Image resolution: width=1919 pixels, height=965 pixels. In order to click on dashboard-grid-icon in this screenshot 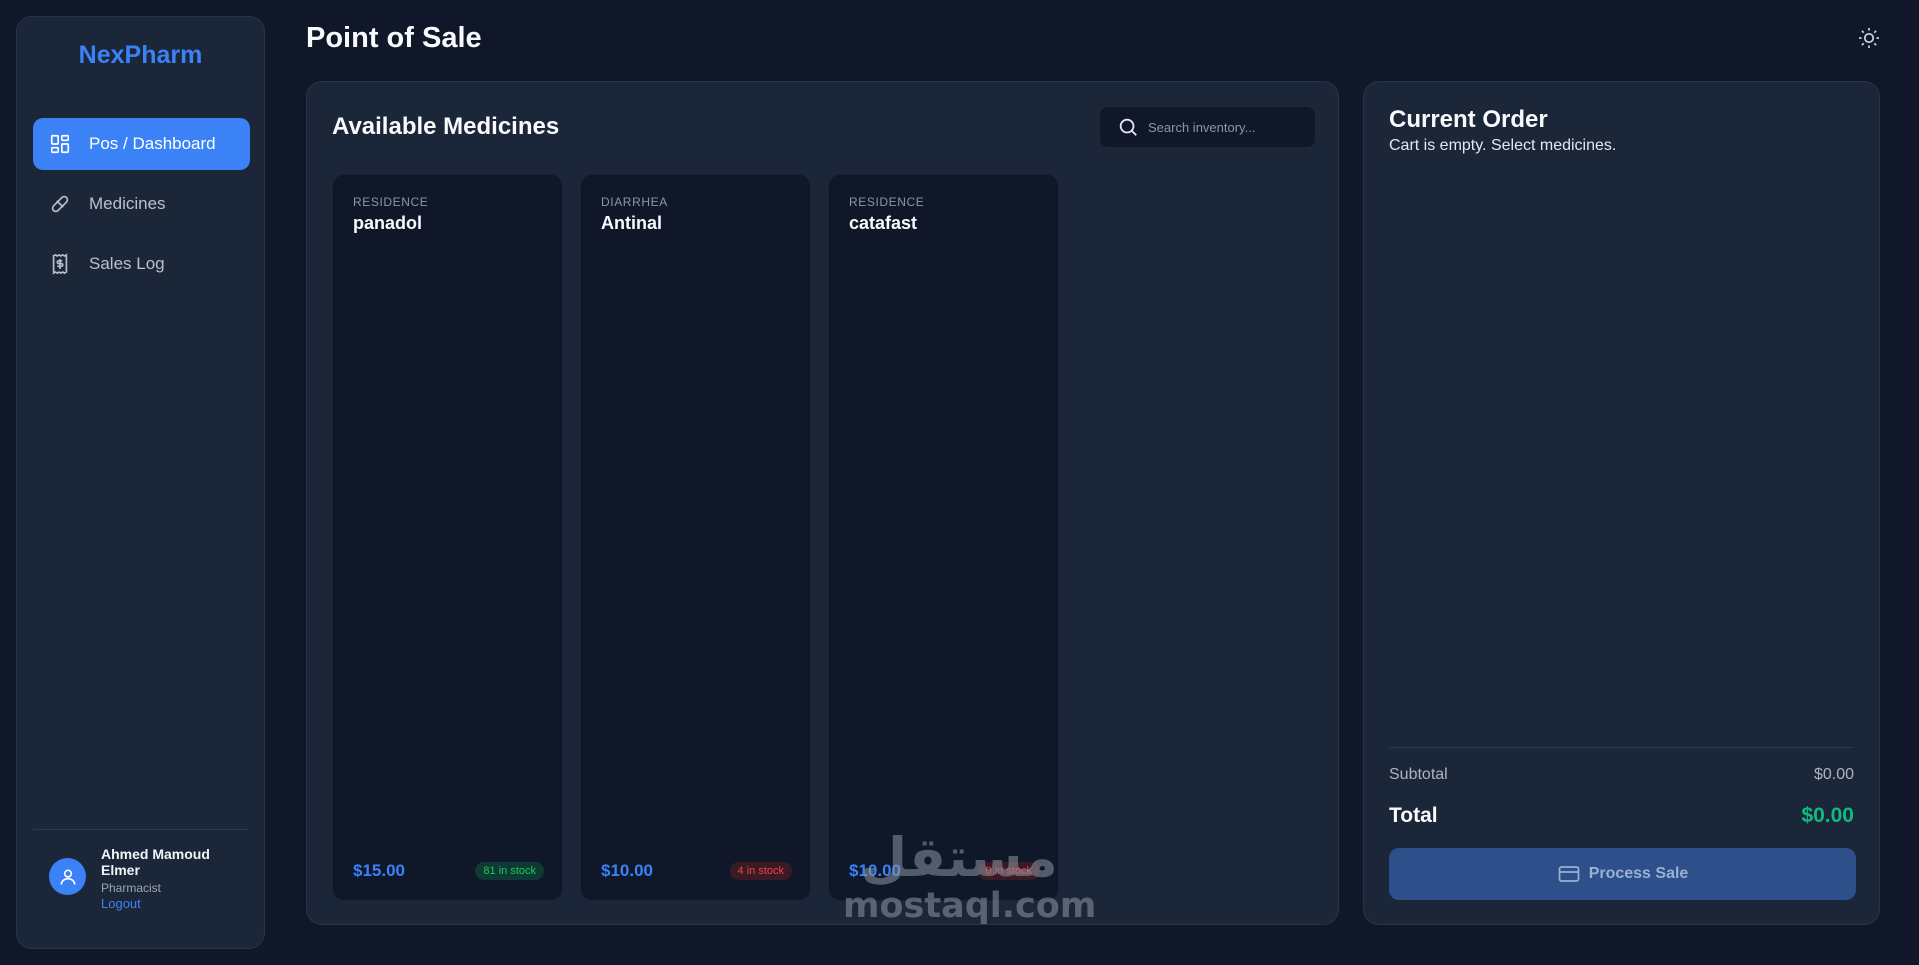, I will do `click(60, 144)`.